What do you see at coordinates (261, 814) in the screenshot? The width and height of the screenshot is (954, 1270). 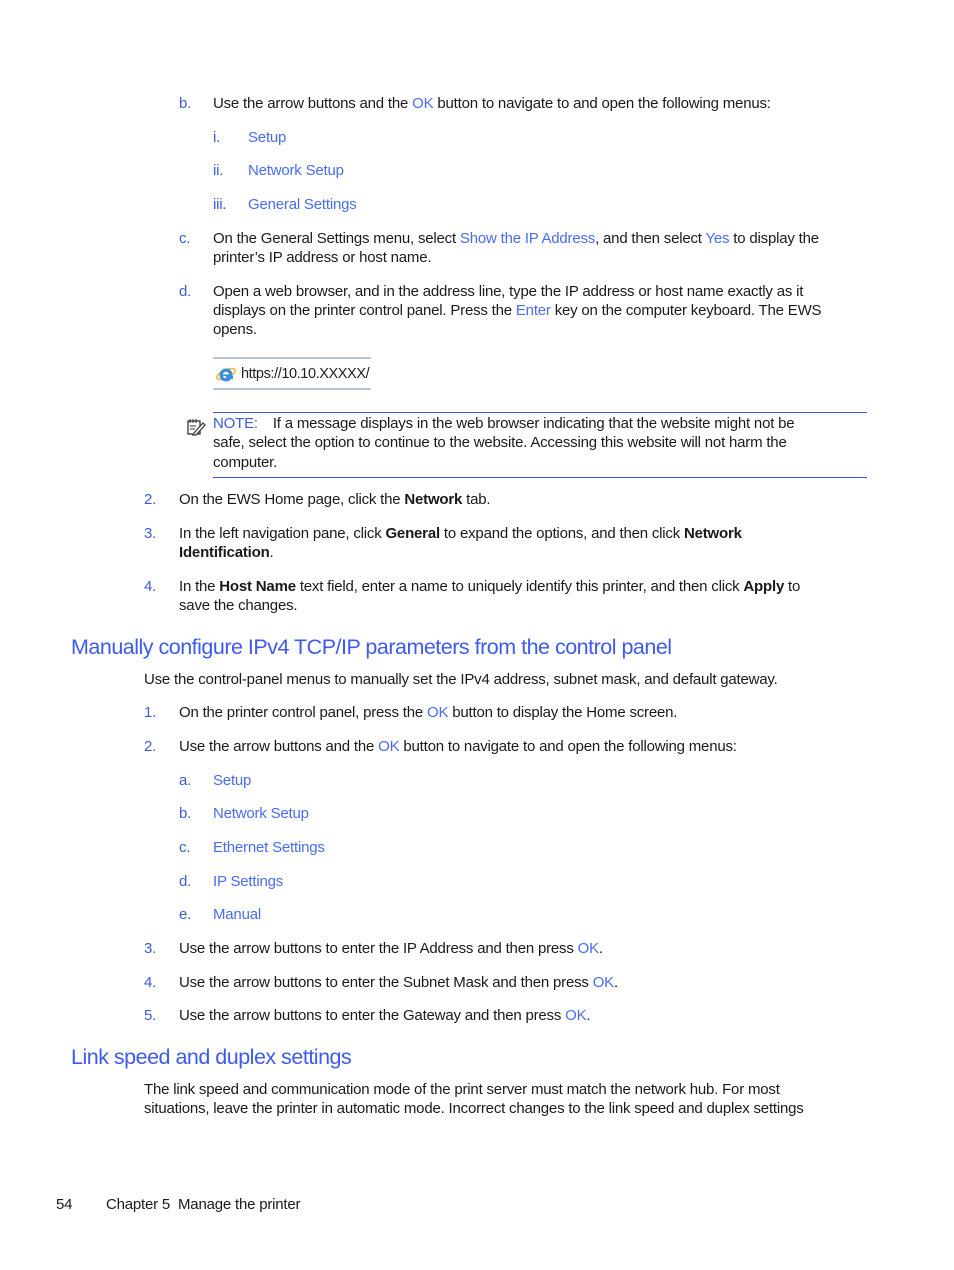 I see `menu-network-setup: Network Setup` at bounding box center [261, 814].